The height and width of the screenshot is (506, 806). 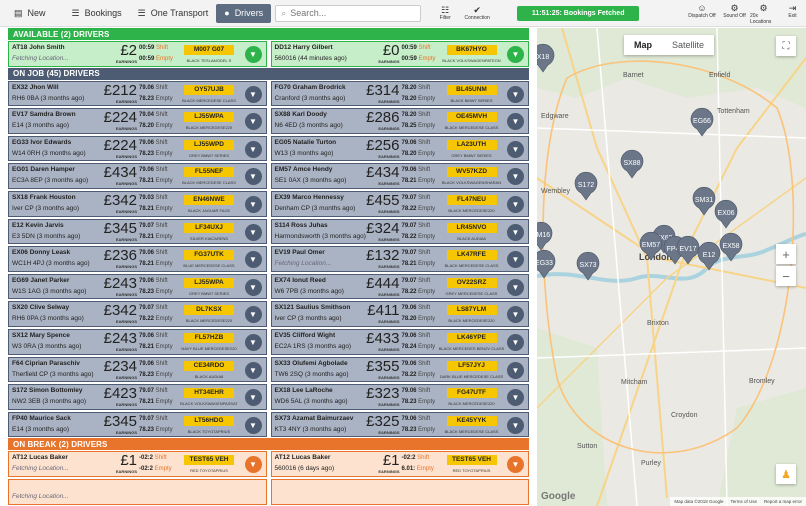 What do you see at coordinates (704, 201) in the screenshot?
I see `driver-map-pin: SM31` at bounding box center [704, 201].